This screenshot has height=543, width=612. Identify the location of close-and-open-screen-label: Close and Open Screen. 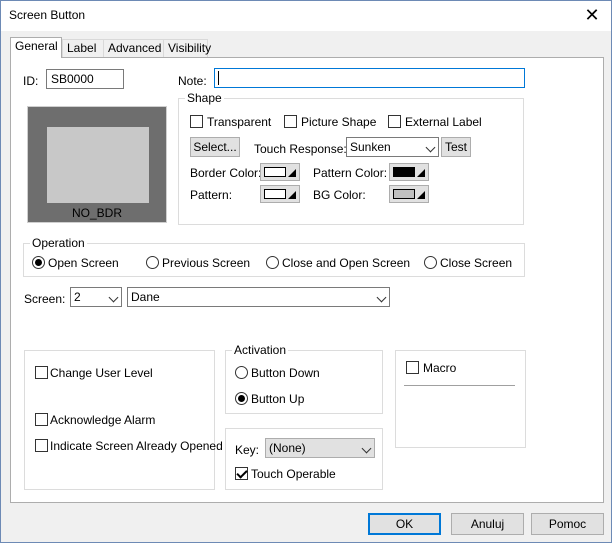
(346, 263).